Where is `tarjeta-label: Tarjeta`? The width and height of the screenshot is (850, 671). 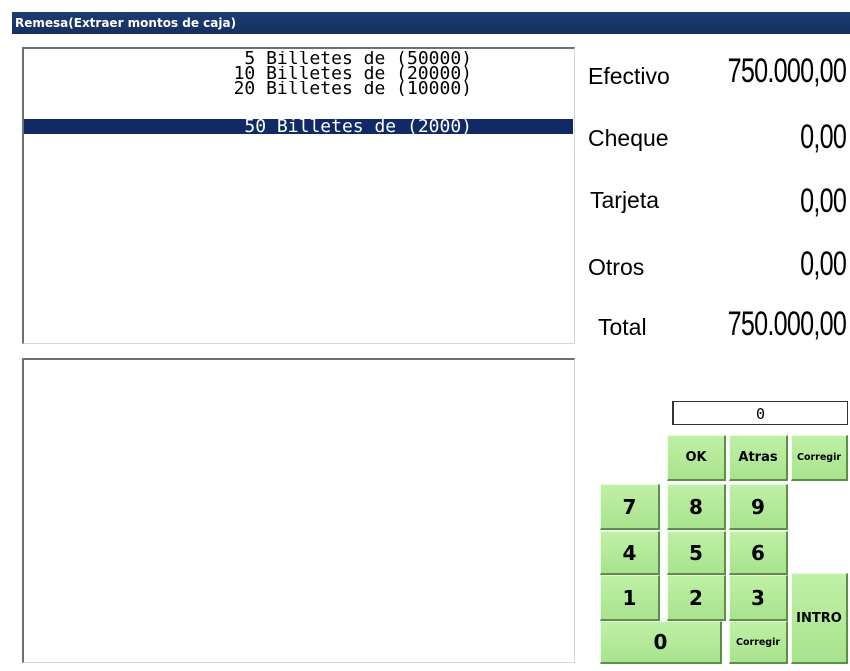 tarjeta-label: Tarjeta is located at coordinates (625, 200).